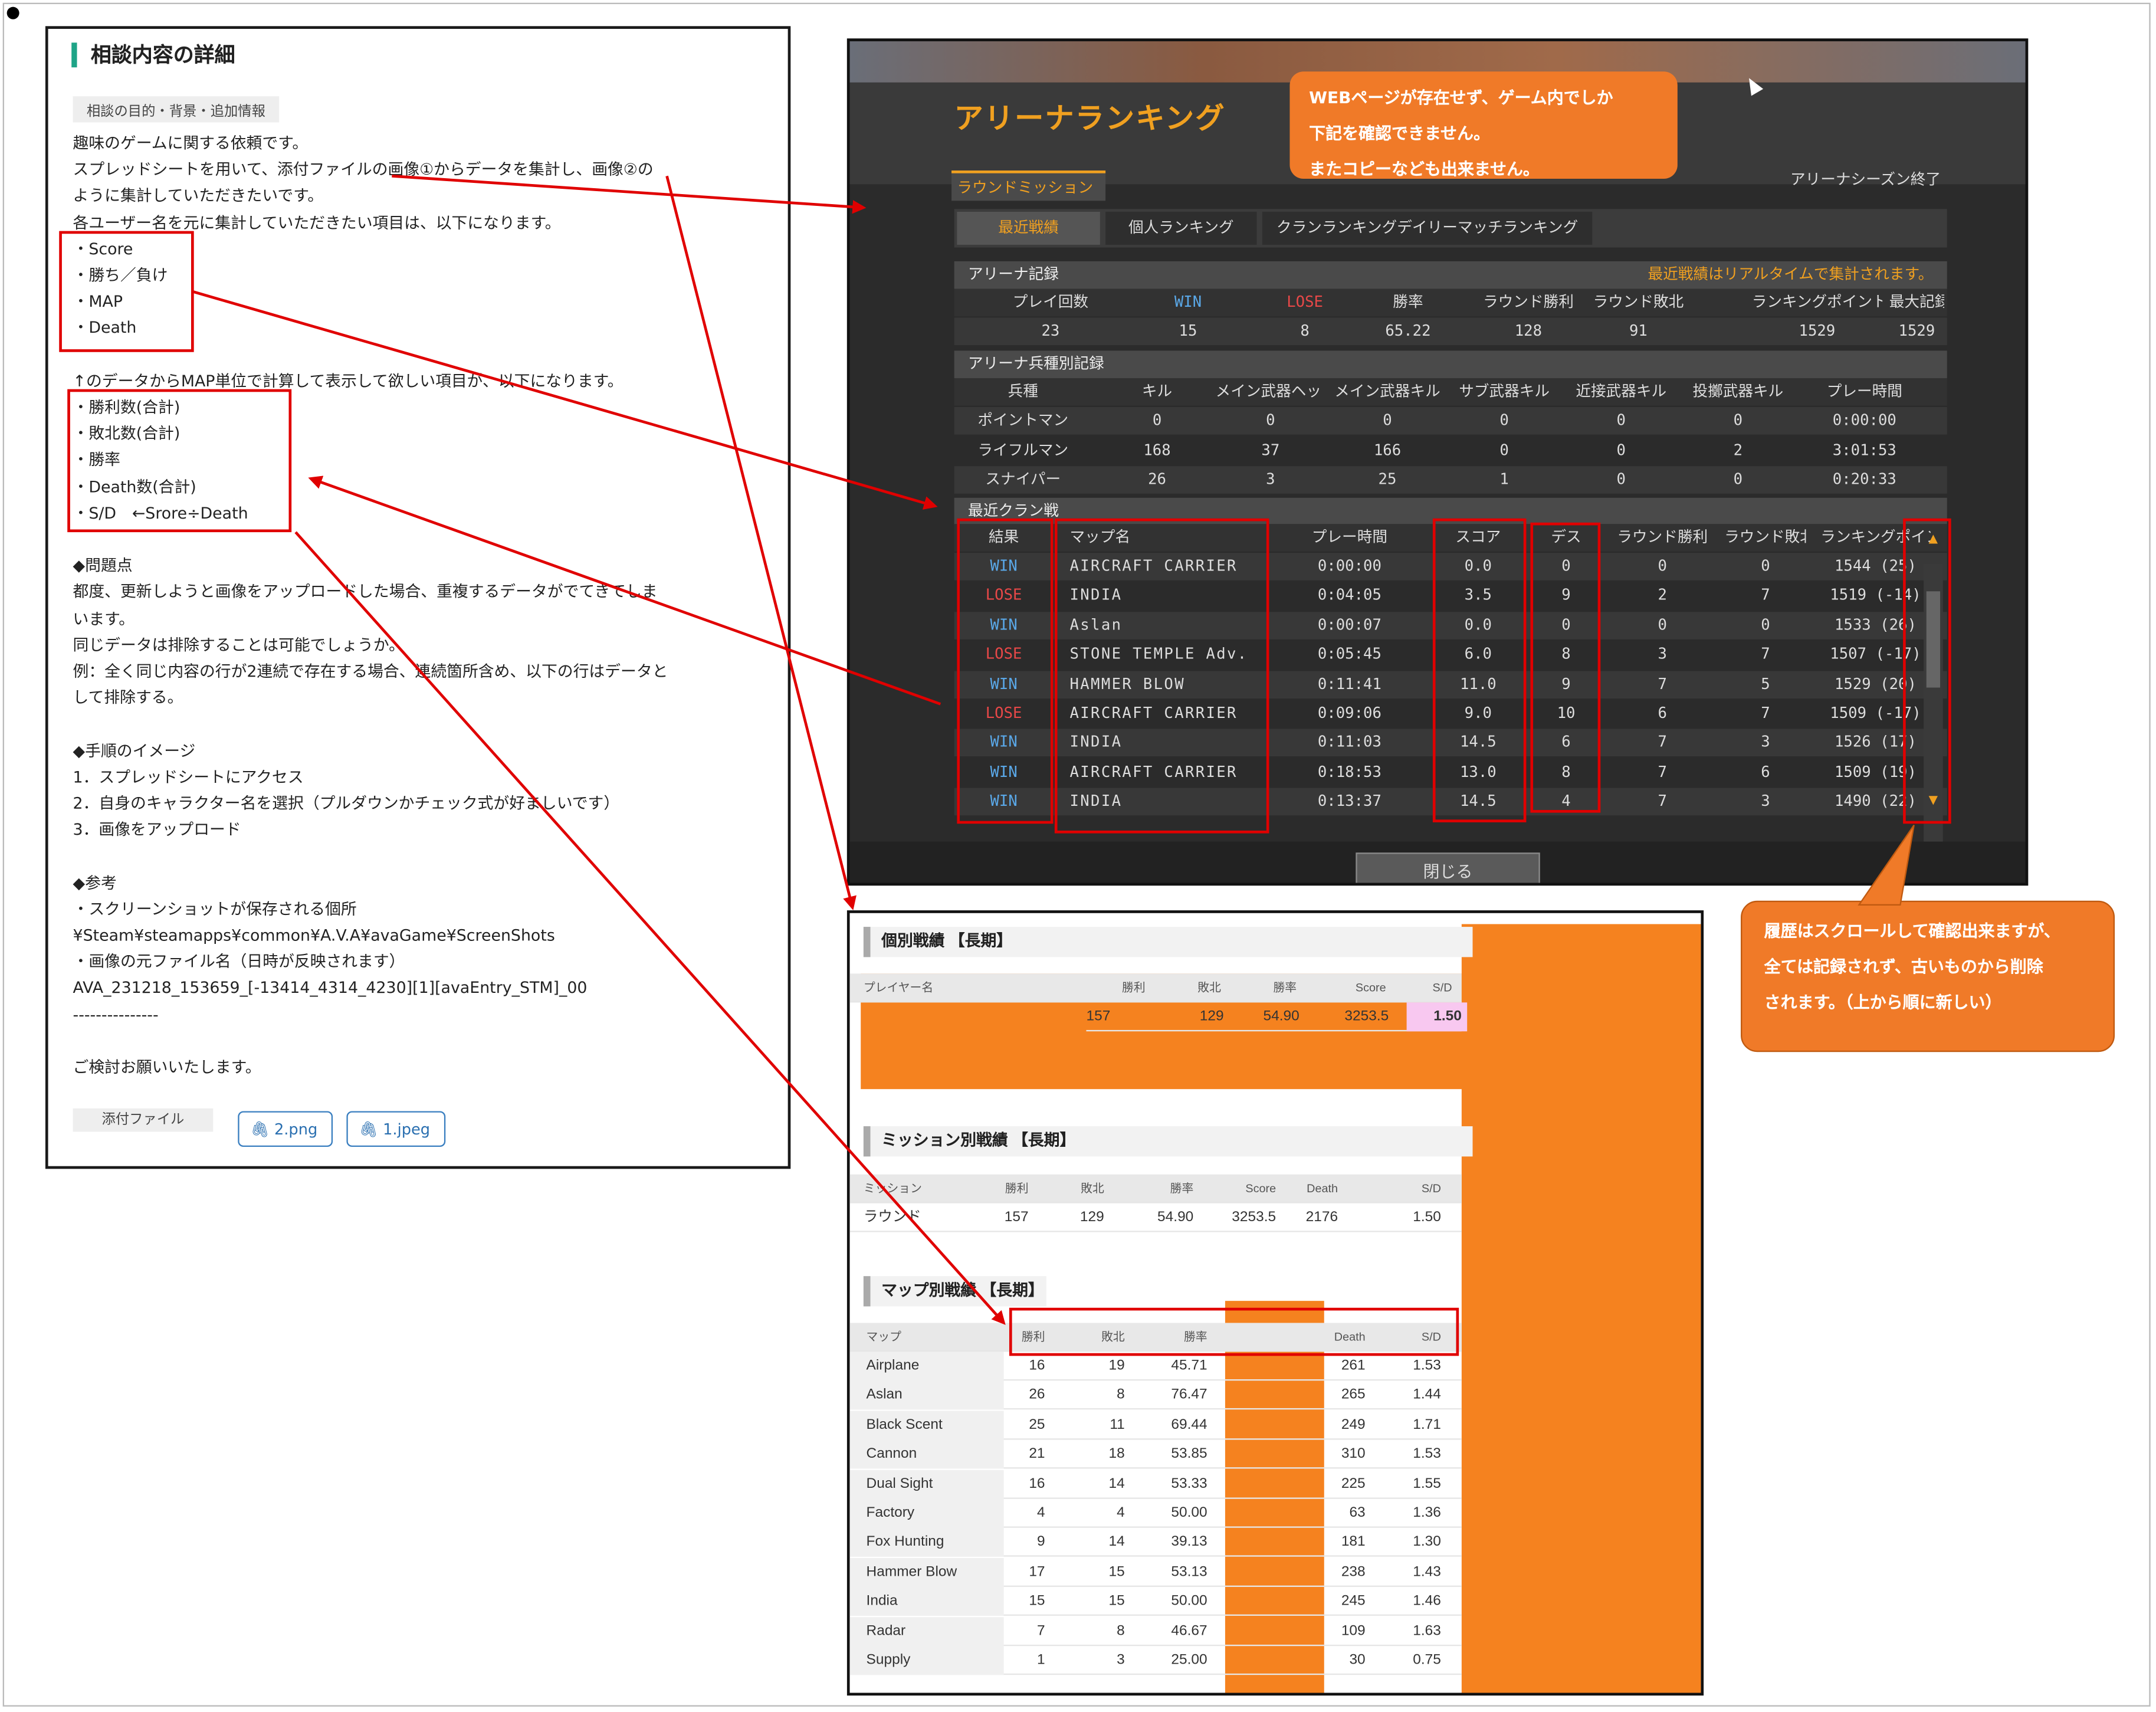  I want to click on map-cell: 8, so click(1121, 1630).